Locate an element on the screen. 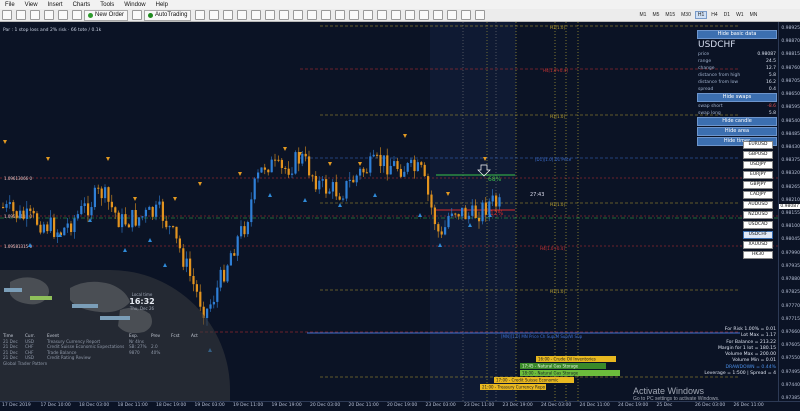 The height and width of the screenshot is (411, 800). new-order-button: New Order is located at coordinates (106, 15).